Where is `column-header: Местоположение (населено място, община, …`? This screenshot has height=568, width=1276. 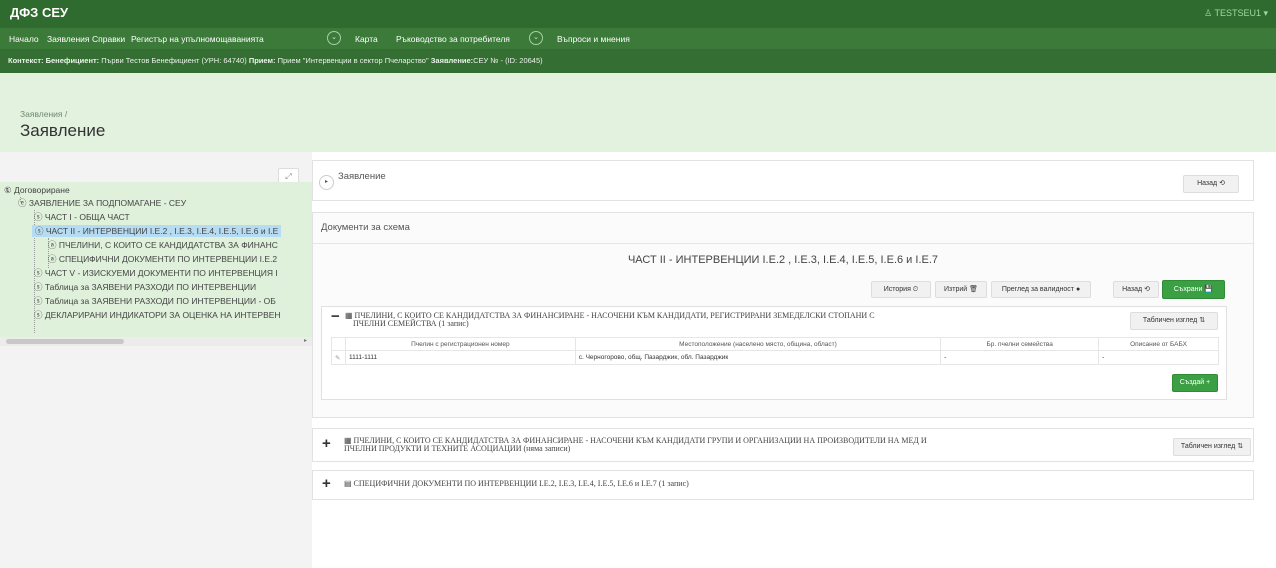 column-header: Местоположение (населено място, община, … is located at coordinates (758, 344).